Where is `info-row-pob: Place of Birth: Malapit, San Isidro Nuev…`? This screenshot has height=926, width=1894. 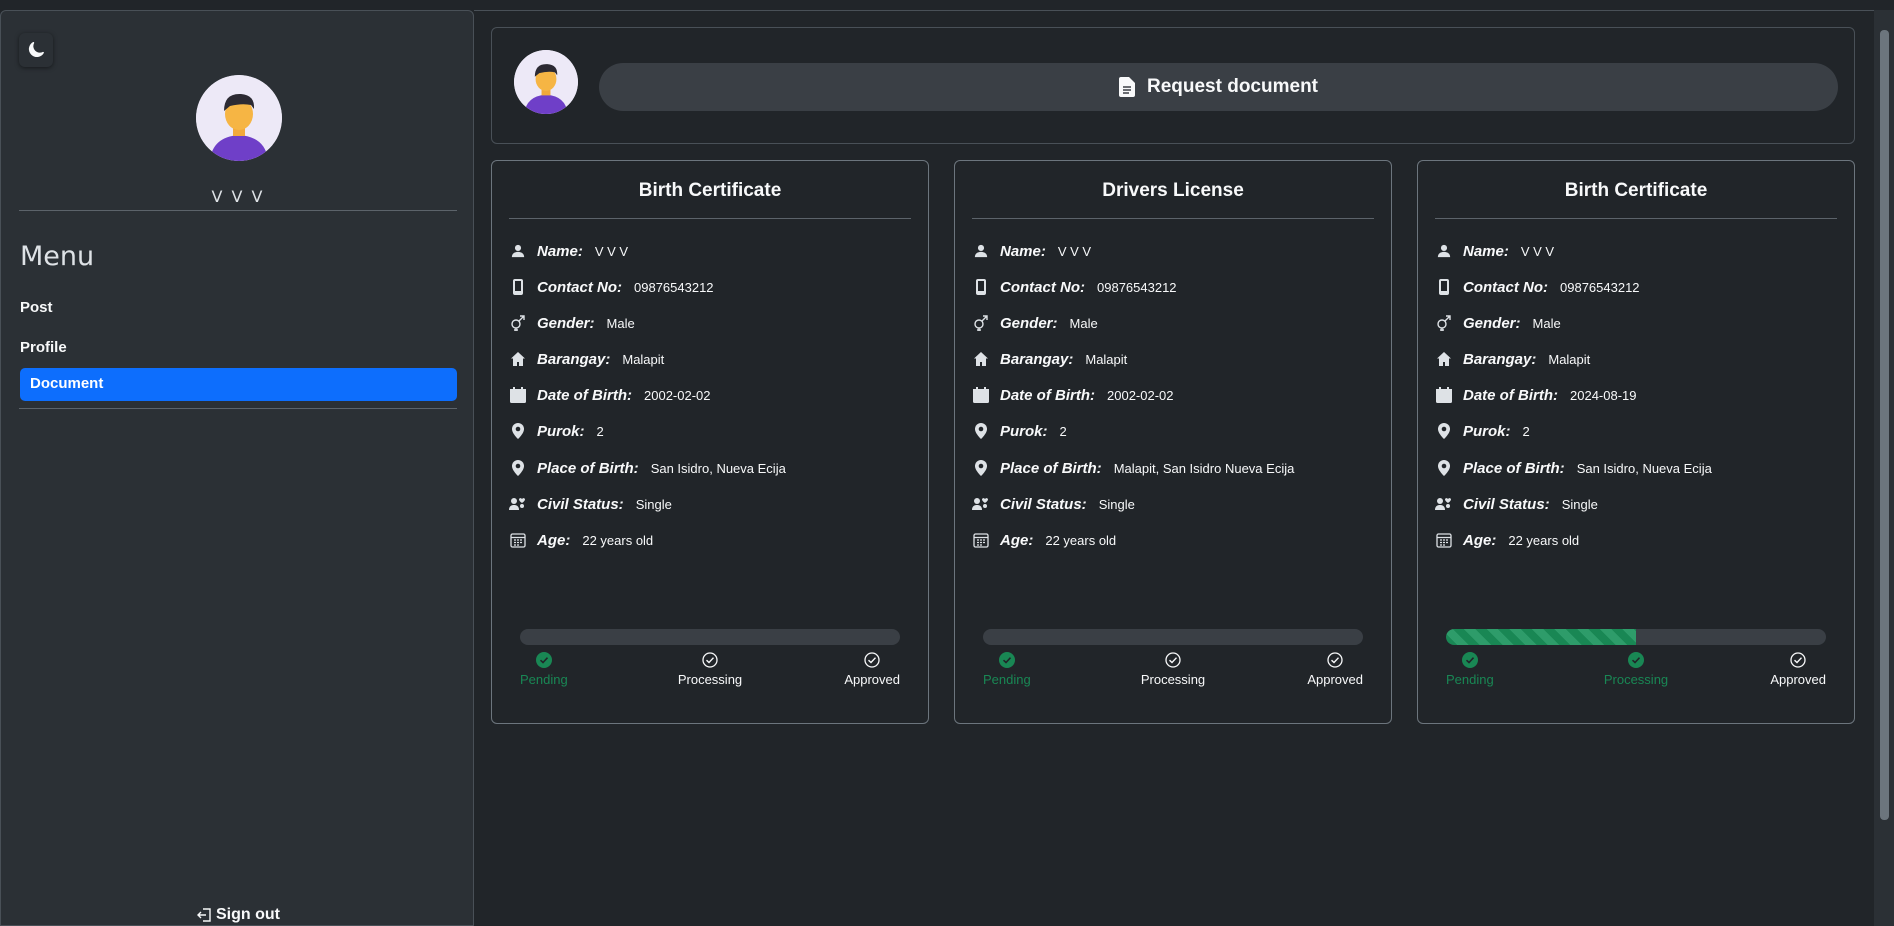
info-row-pob: Place of Birth: Malapit, San Isidro Nuev… is located at coordinates (1133, 468).